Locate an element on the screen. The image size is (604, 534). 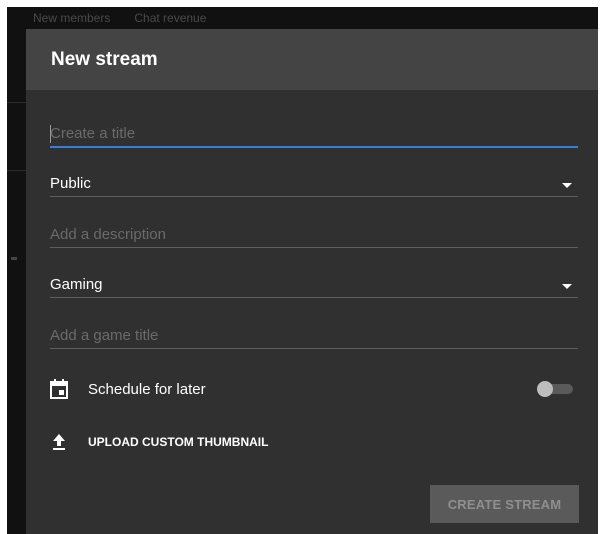
game-title-input-placeholder: Add a game title is located at coordinates (104, 335).